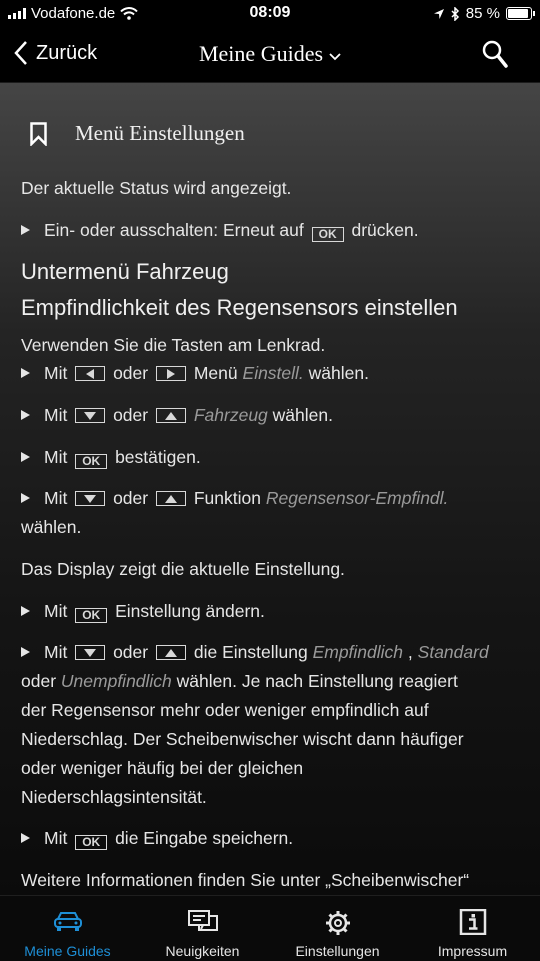  I want to click on chevron-down-icon, so click(335, 57).